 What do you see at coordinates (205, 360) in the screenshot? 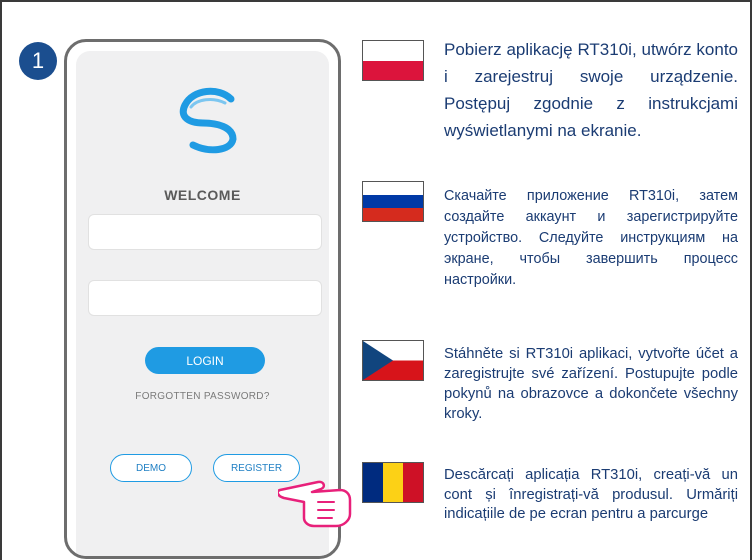
I see `login-button: LOGIN` at bounding box center [205, 360].